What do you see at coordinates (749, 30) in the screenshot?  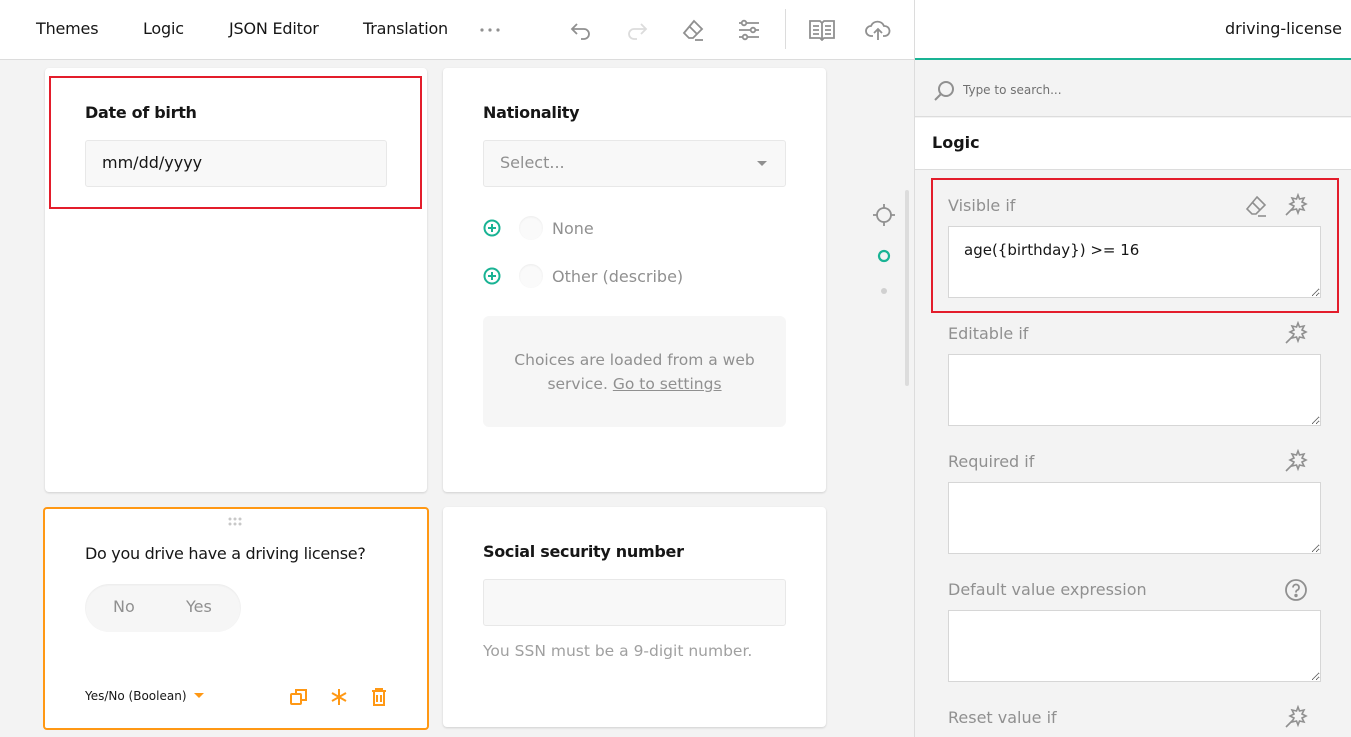 I see `settings-sliders-icon` at bounding box center [749, 30].